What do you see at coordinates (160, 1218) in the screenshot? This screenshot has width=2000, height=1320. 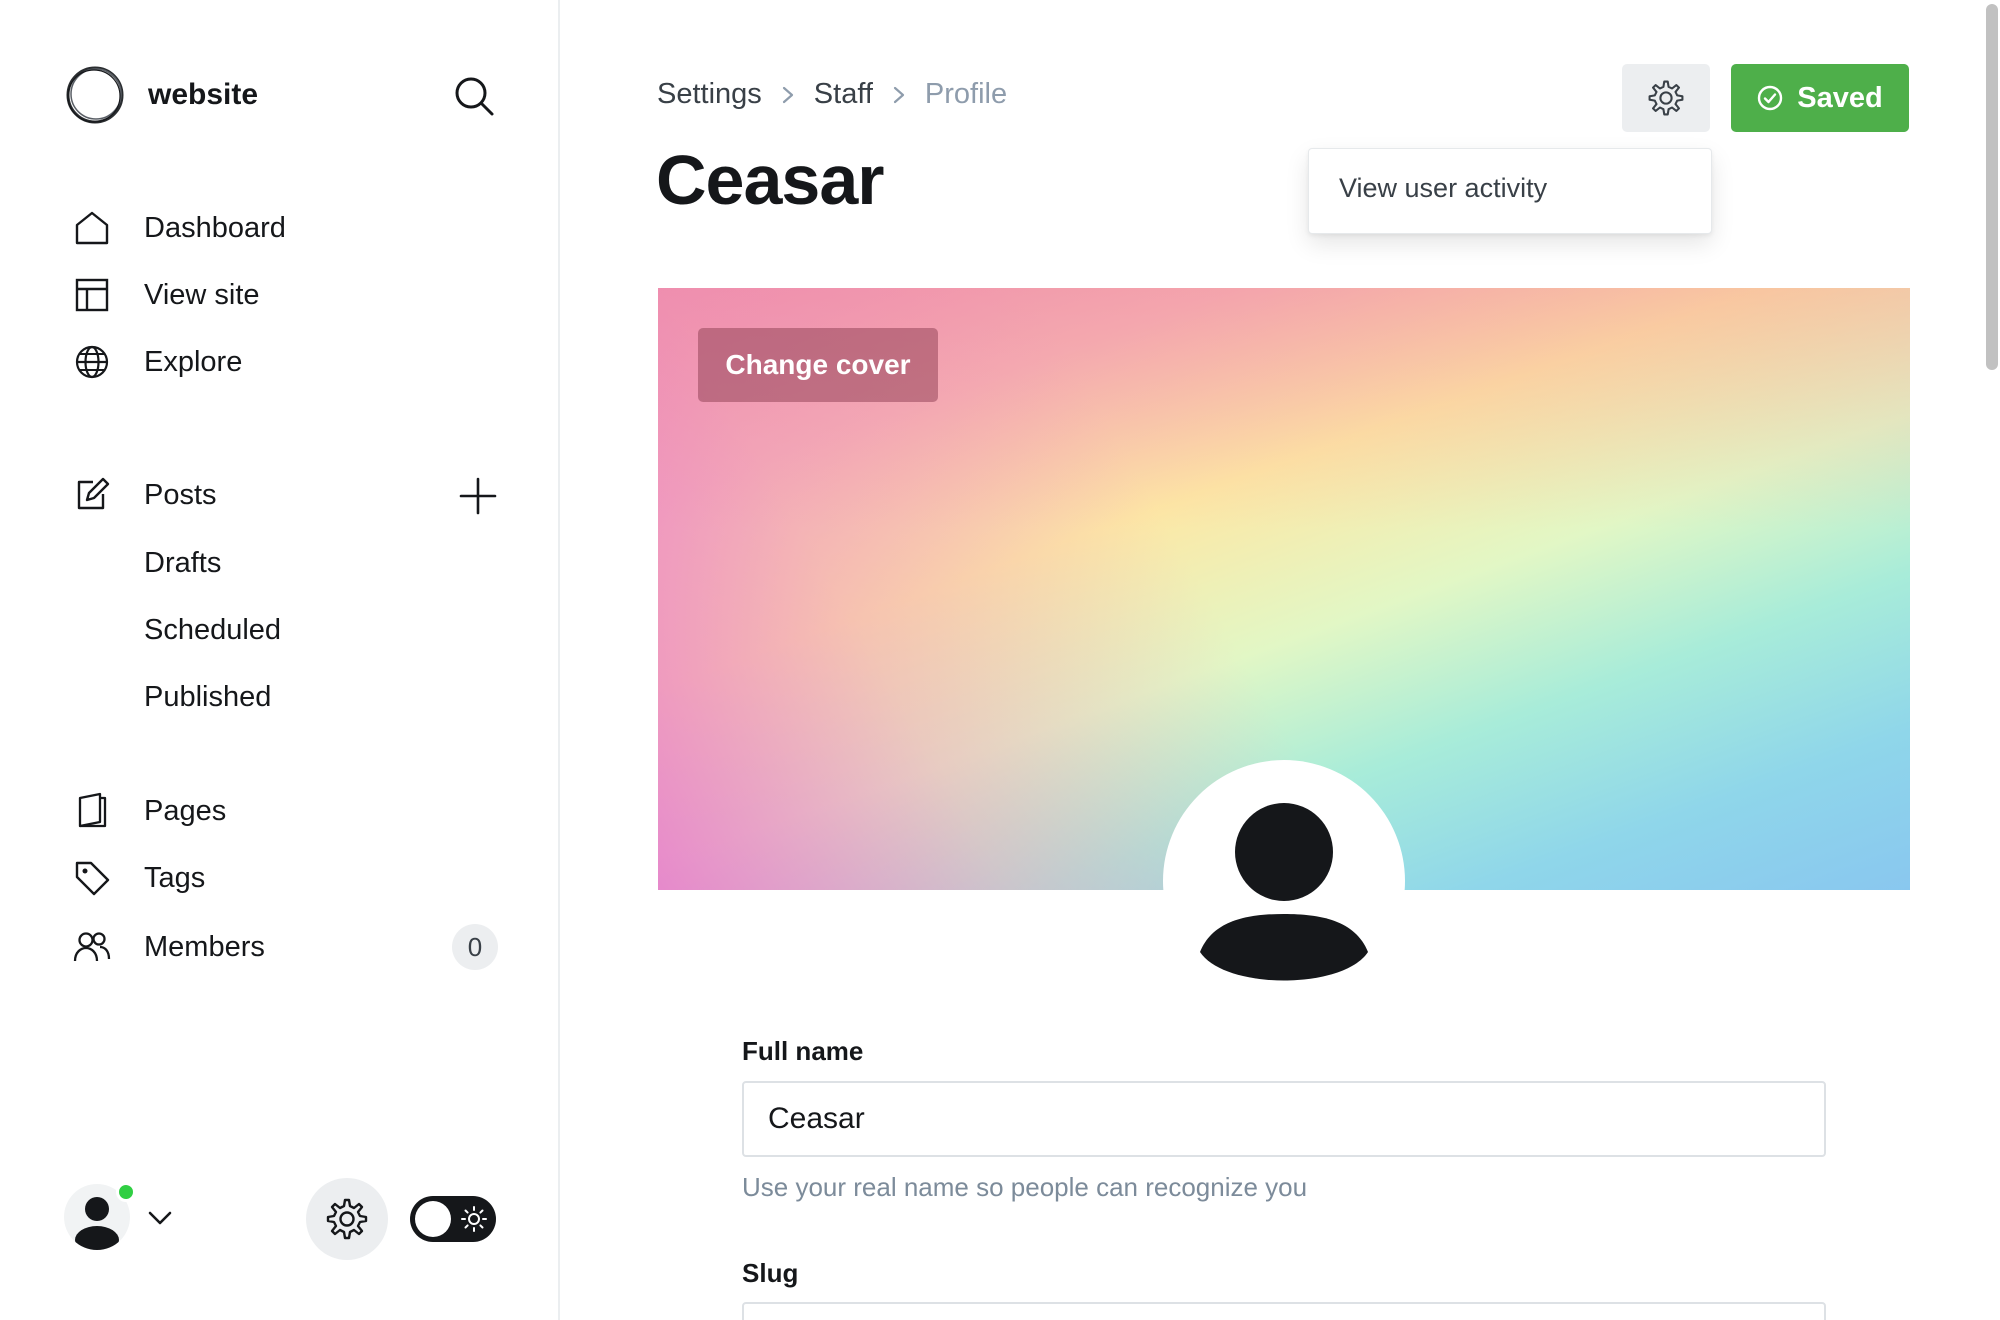 I see `chevron-down-icon` at bounding box center [160, 1218].